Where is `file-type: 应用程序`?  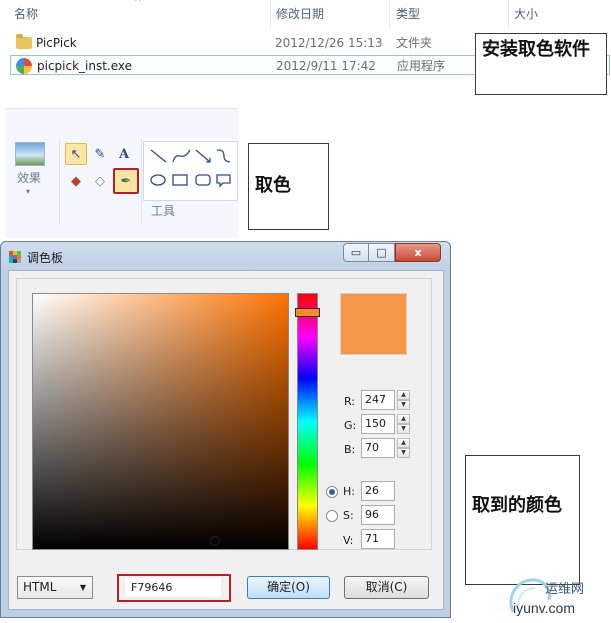
file-type: 应用程序 is located at coordinates (421, 66).